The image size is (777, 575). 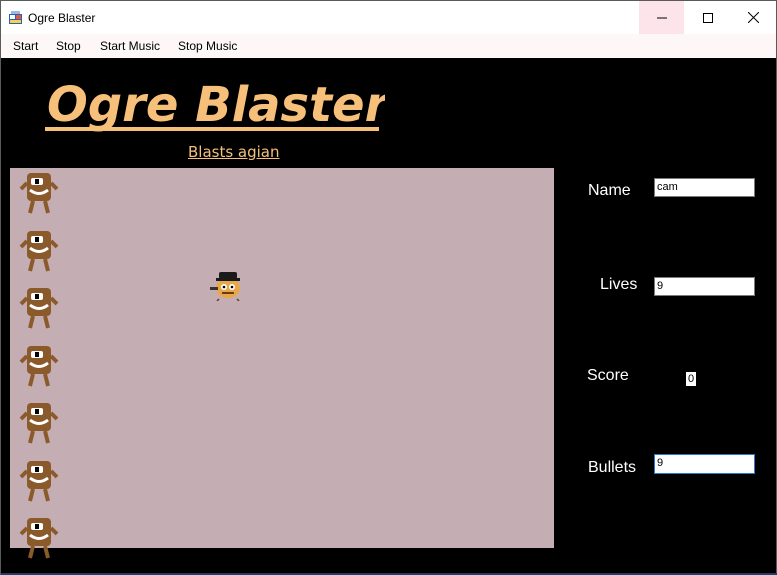 What do you see at coordinates (388, 46) in the screenshot?
I see `menu-bar: Start Stop Start Music Stop Music` at bounding box center [388, 46].